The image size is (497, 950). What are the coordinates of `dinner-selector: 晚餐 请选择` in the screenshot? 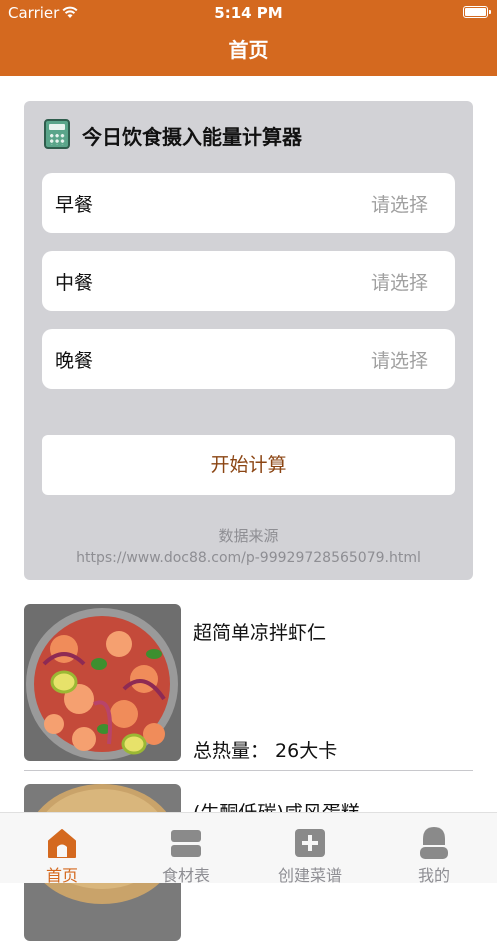 It's located at (248, 359).